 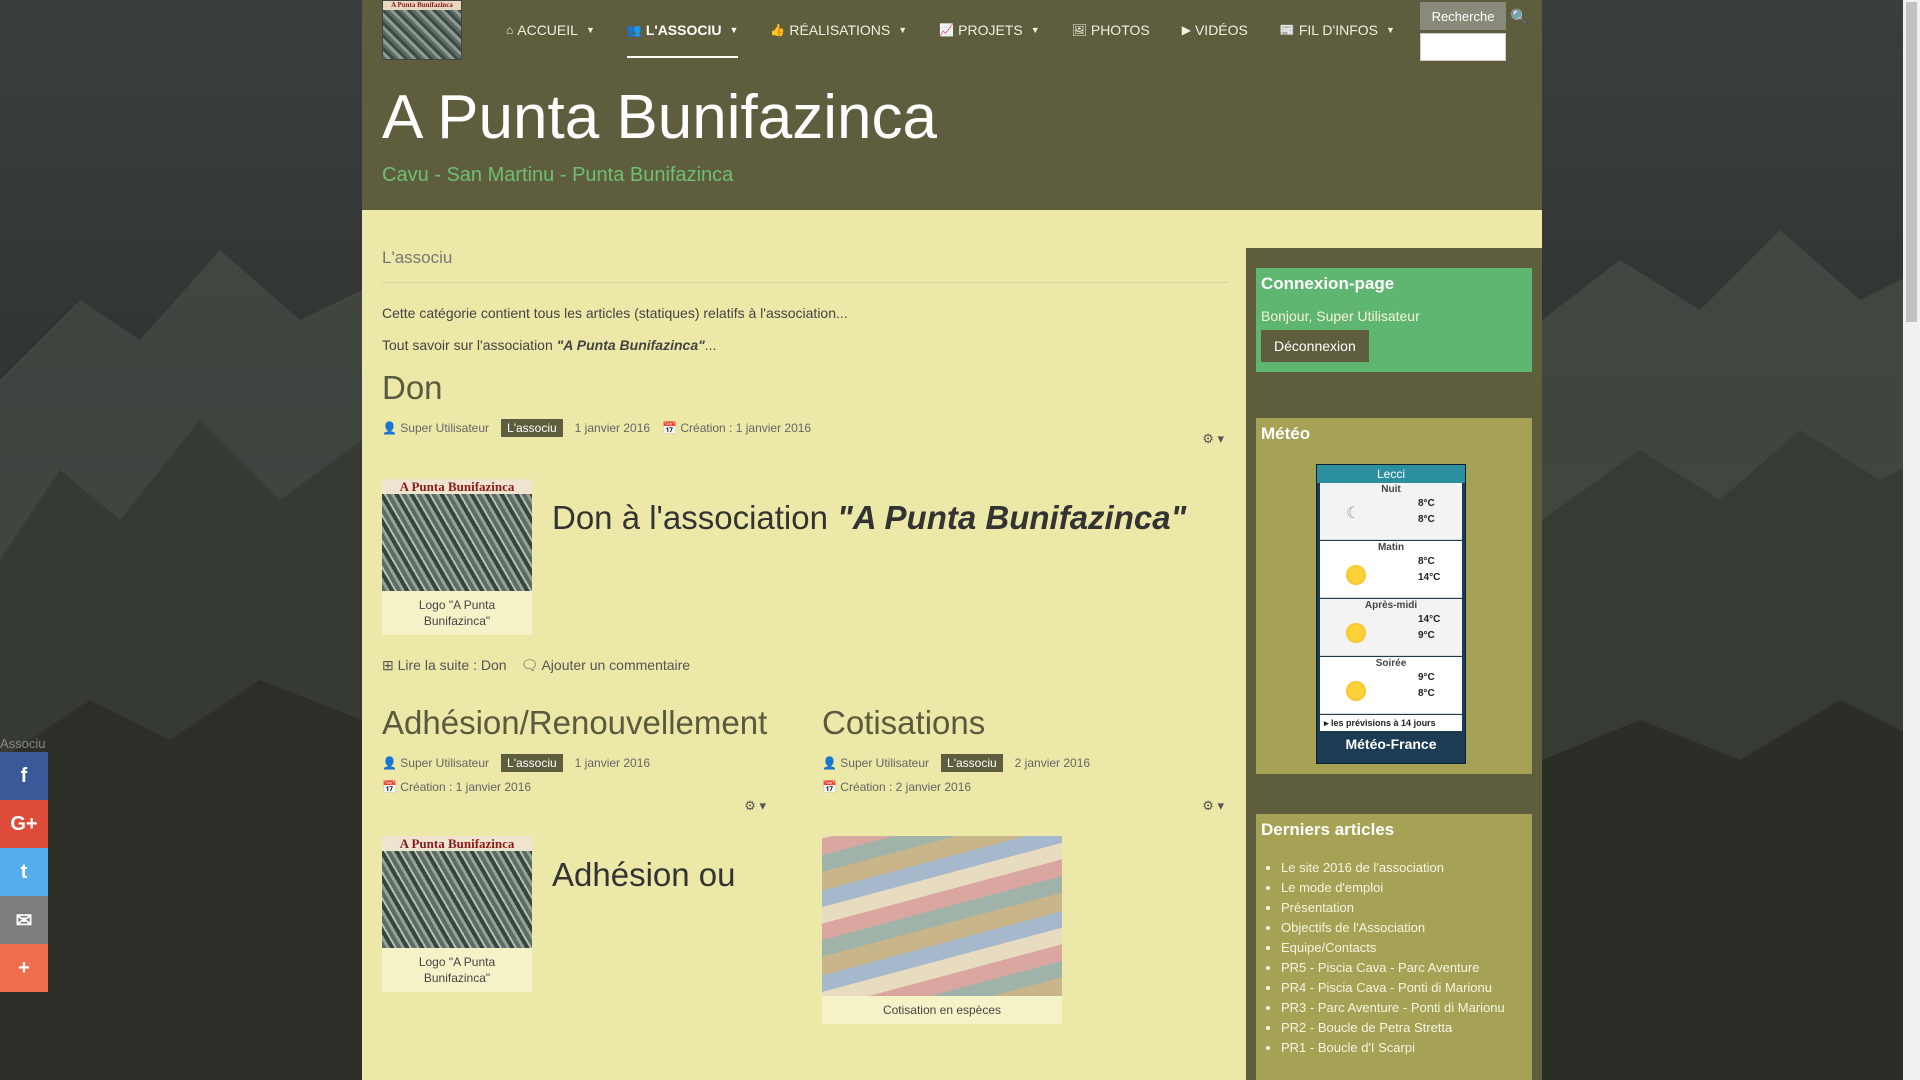 I want to click on created-text: Création : 1 janvier 2016, so click(x=746, y=428).